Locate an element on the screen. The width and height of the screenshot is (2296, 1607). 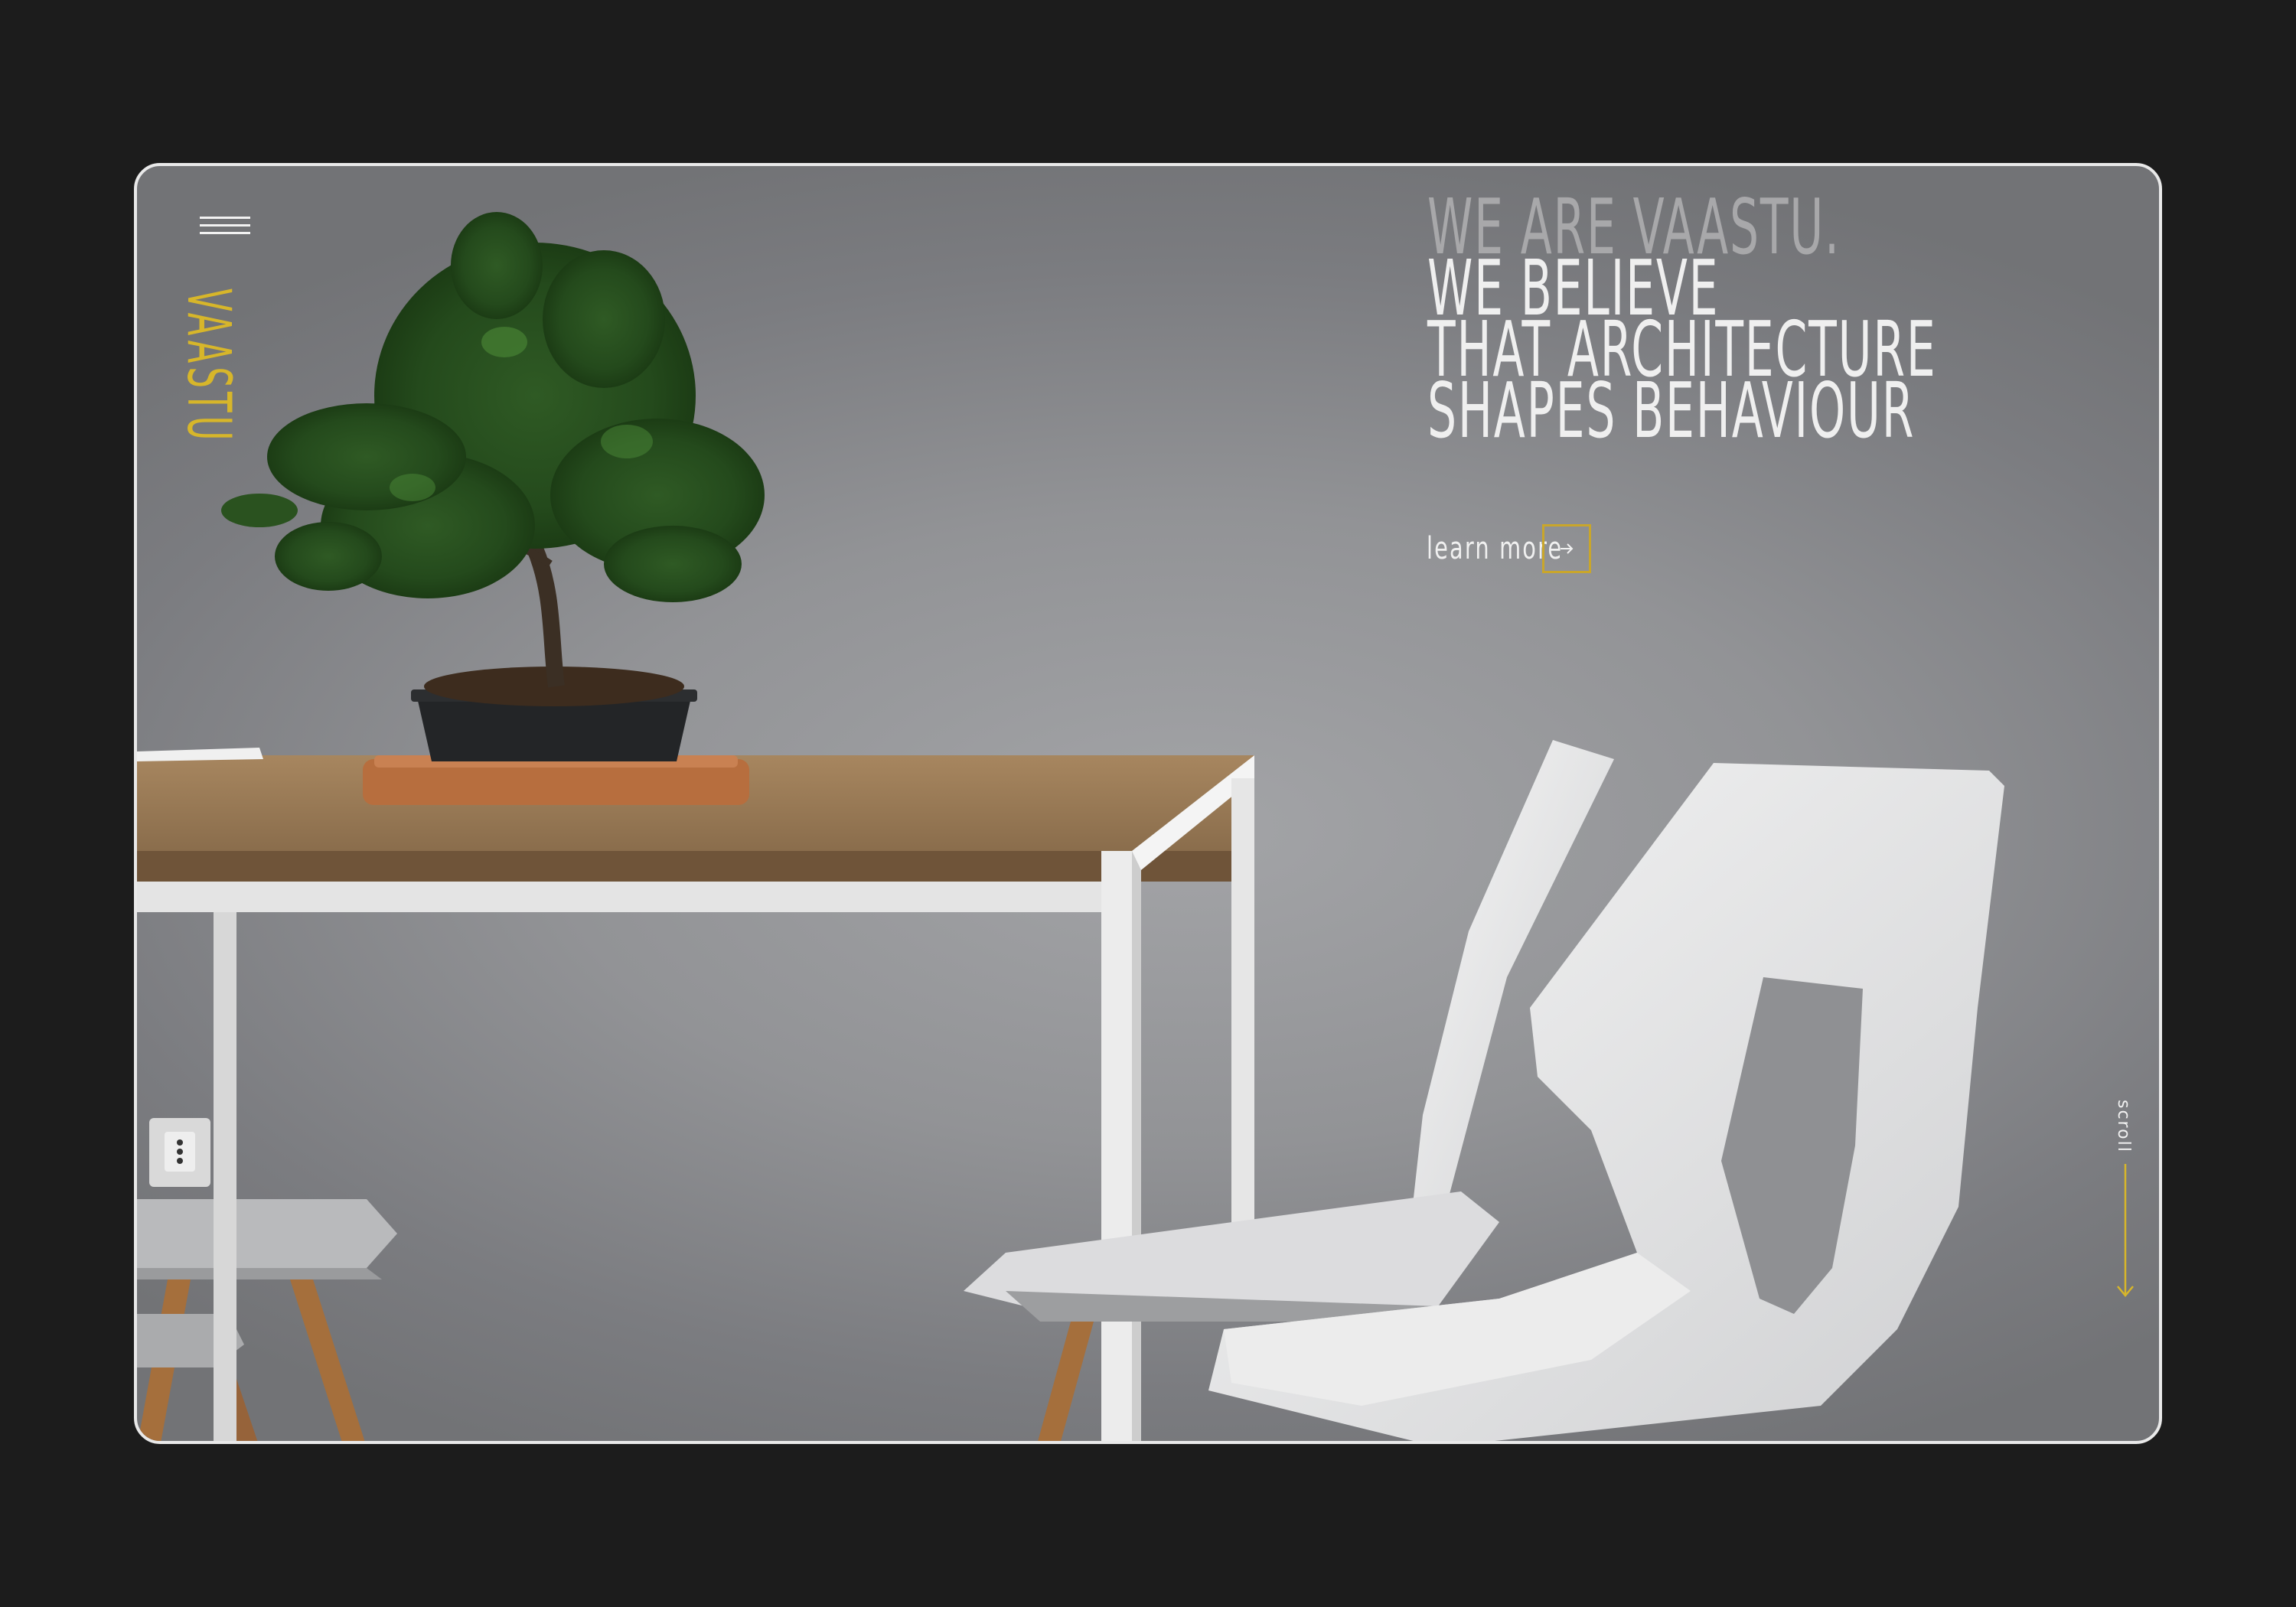
brand-logo: VAASTU is located at coordinates (208, 366).